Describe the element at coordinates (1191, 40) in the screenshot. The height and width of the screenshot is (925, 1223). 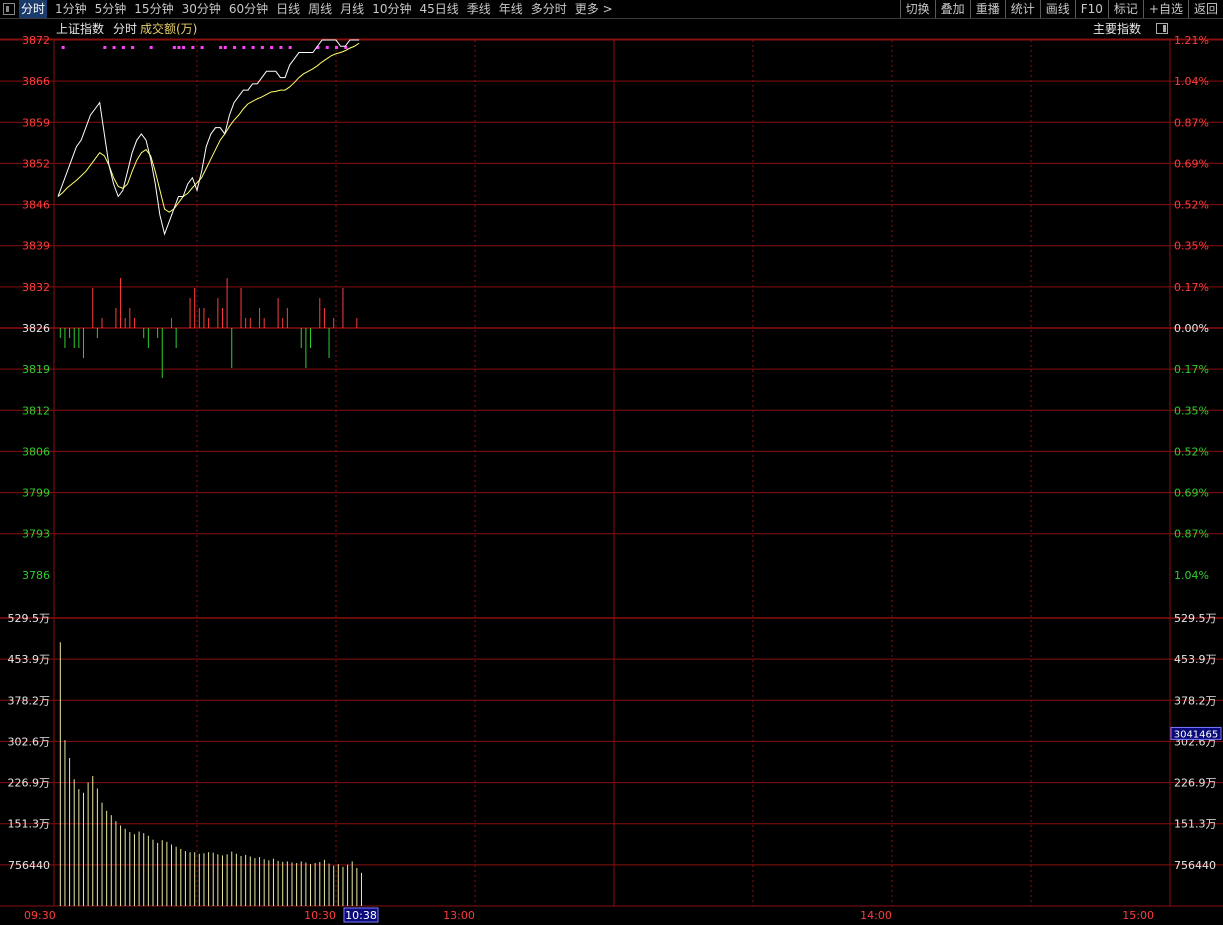
I see `percent-tick: 1.21%` at that location.